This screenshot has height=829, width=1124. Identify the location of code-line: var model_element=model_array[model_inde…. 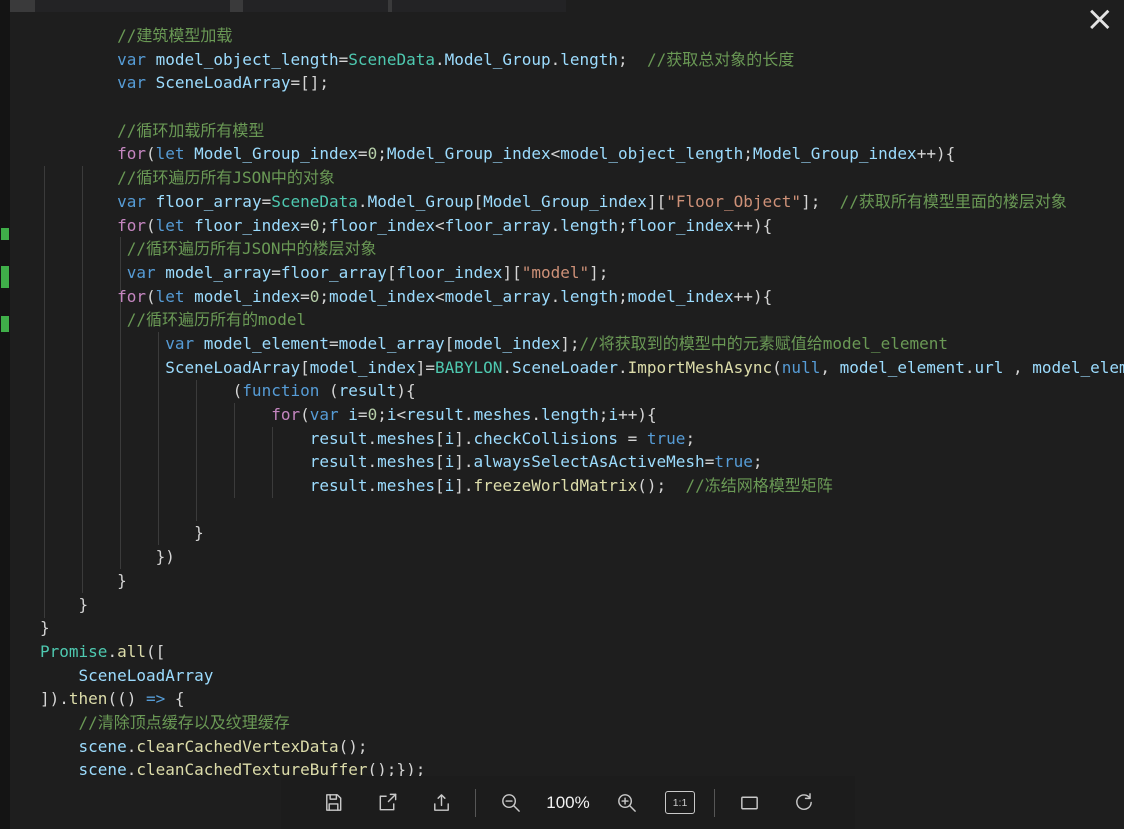
(556, 343).